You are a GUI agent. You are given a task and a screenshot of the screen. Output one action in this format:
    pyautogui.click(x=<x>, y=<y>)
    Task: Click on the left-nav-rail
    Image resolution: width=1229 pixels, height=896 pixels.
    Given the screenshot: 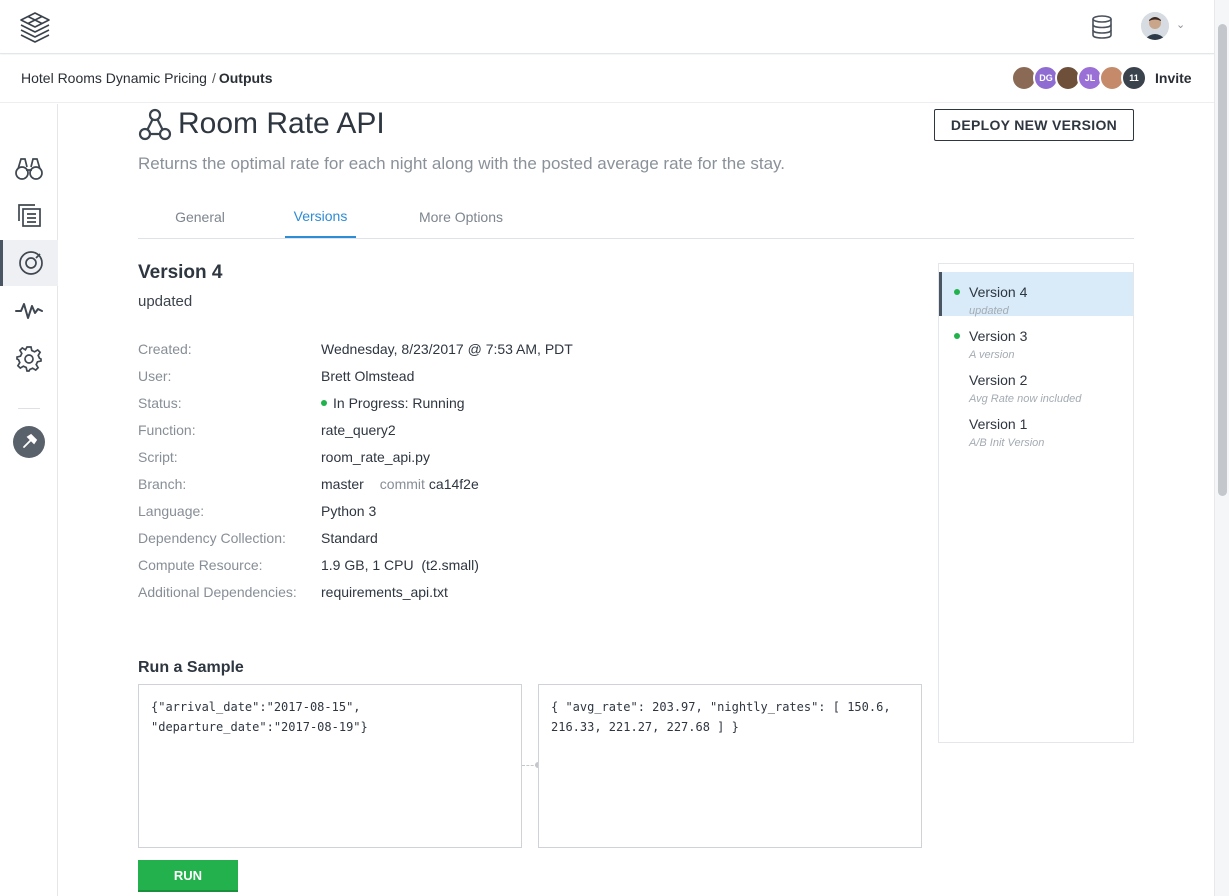 What is the action you would take?
    pyautogui.click(x=29, y=500)
    